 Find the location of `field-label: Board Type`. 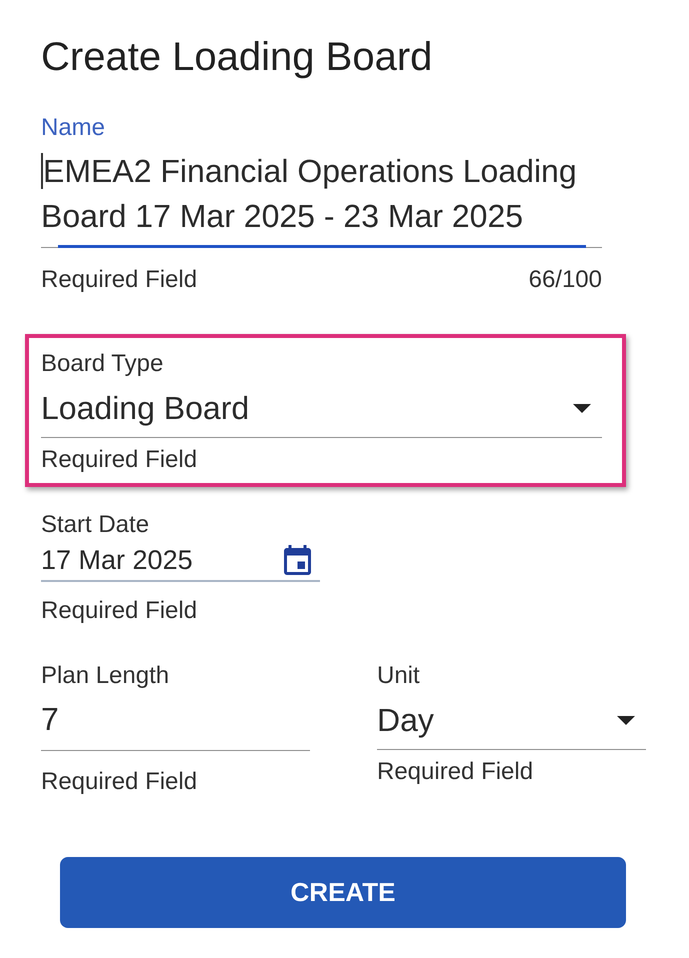

field-label: Board Type is located at coordinates (102, 364).